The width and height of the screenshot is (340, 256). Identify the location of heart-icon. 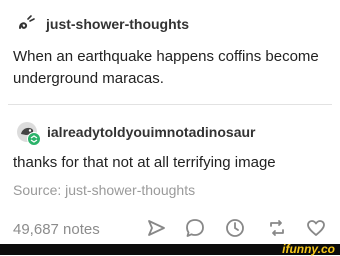
(316, 228).